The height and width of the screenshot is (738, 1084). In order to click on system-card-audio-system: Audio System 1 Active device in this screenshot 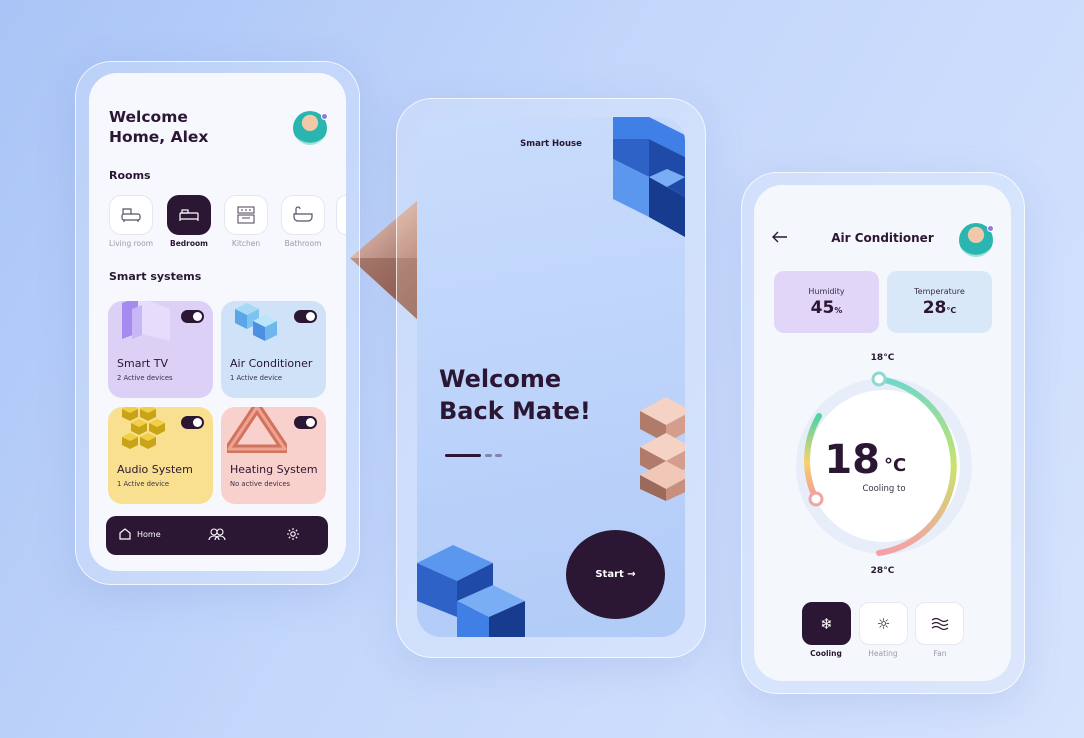, I will do `click(160, 455)`.